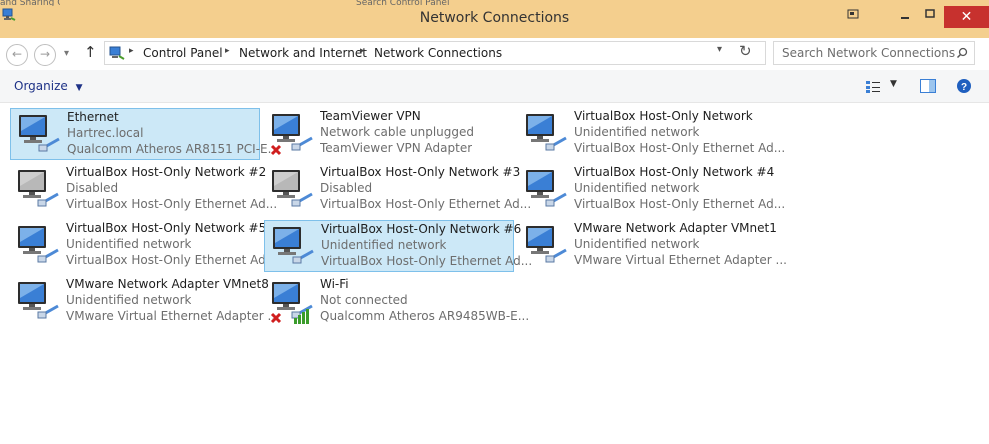 This screenshot has width=989, height=444. I want to click on wifi-adapter-icon, so click(291, 303).